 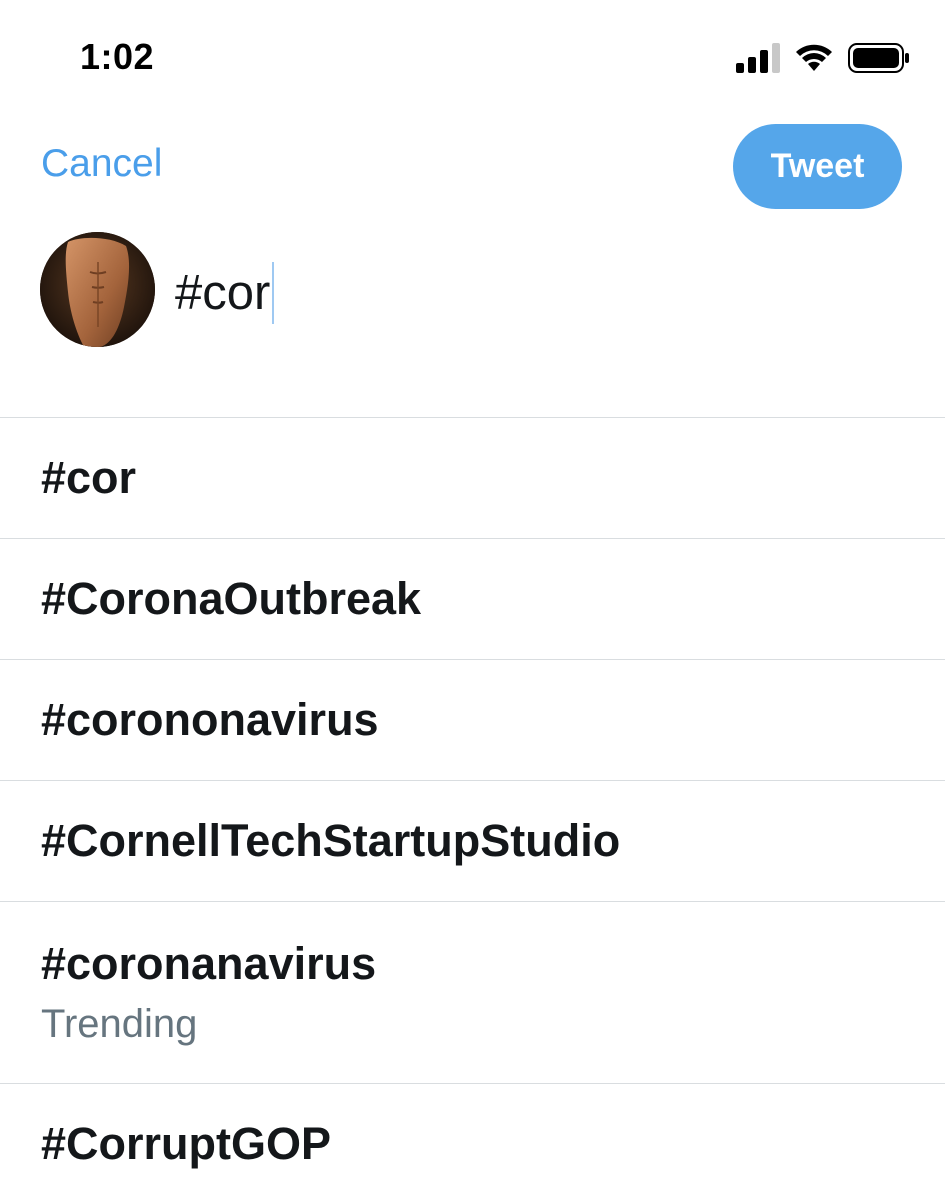 What do you see at coordinates (117, 56) in the screenshot?
I see `status-time: 1:02` at bounding box center [117, 56].